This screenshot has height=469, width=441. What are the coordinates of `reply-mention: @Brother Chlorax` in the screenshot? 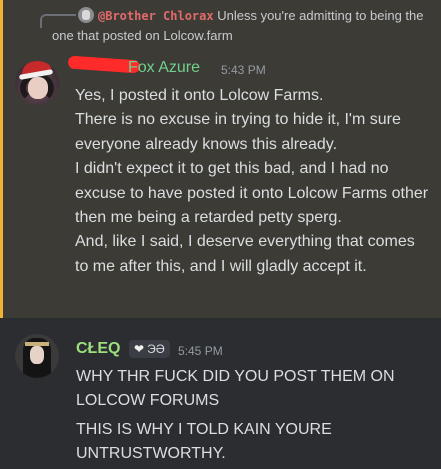 It's located at (156, 16).